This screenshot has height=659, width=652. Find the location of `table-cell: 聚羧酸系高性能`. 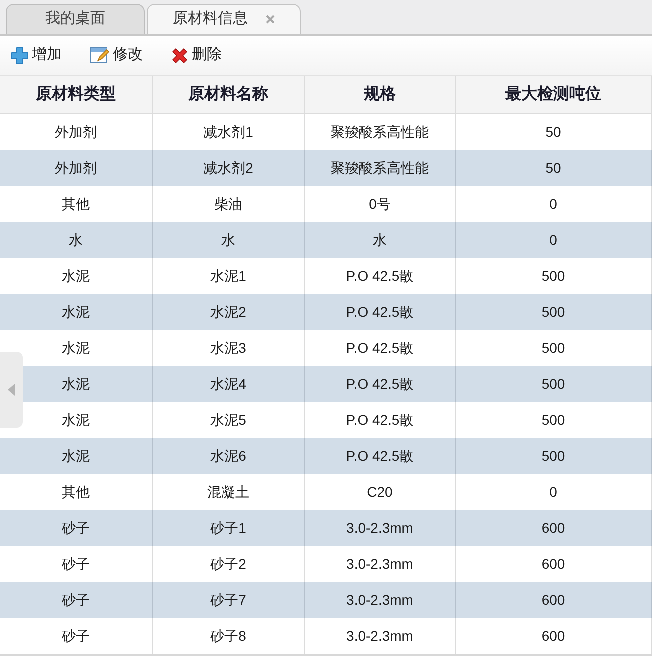

table-cell: 聚羧酸系高性能 is located at coordinates (380, 168).